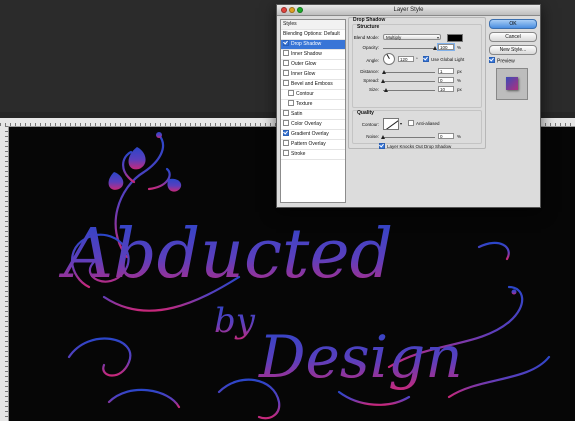  Describe the element at coordinates (417, 59) in the screenshot. I see `angle-unit: °` at that location.